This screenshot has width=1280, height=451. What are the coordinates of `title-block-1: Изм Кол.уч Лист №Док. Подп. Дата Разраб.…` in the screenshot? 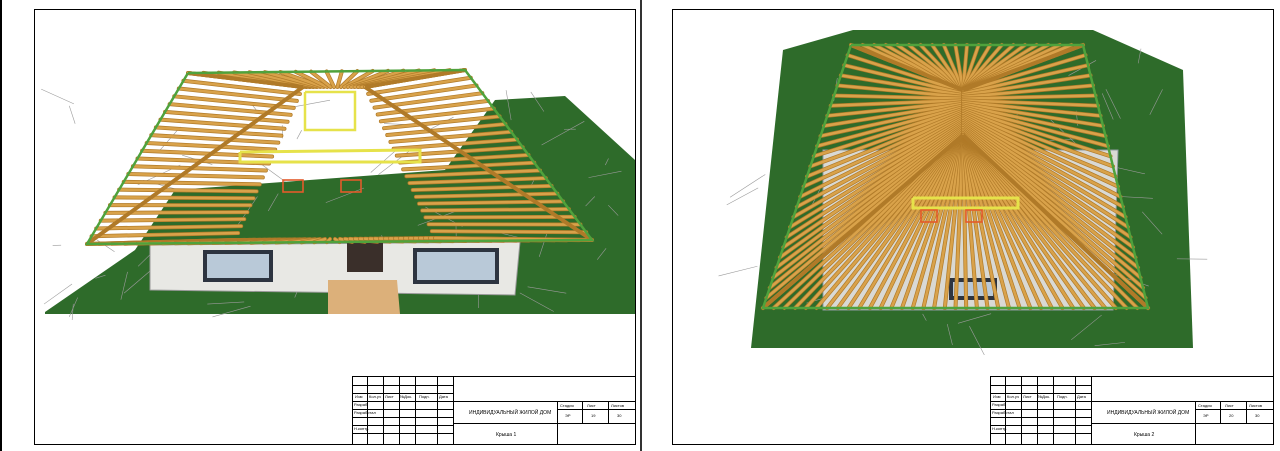 It's located at (493, 410).